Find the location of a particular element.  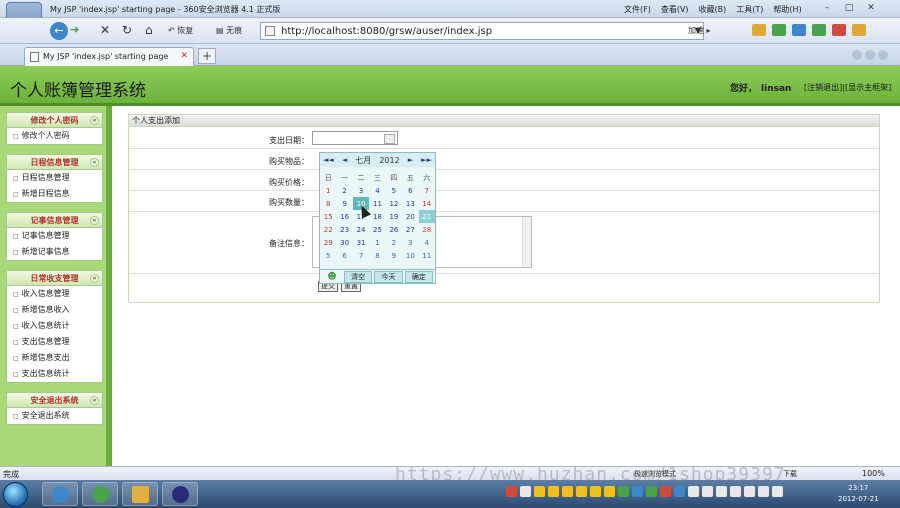

logout-link: [注销退出] is located at coordinates (823, 87).